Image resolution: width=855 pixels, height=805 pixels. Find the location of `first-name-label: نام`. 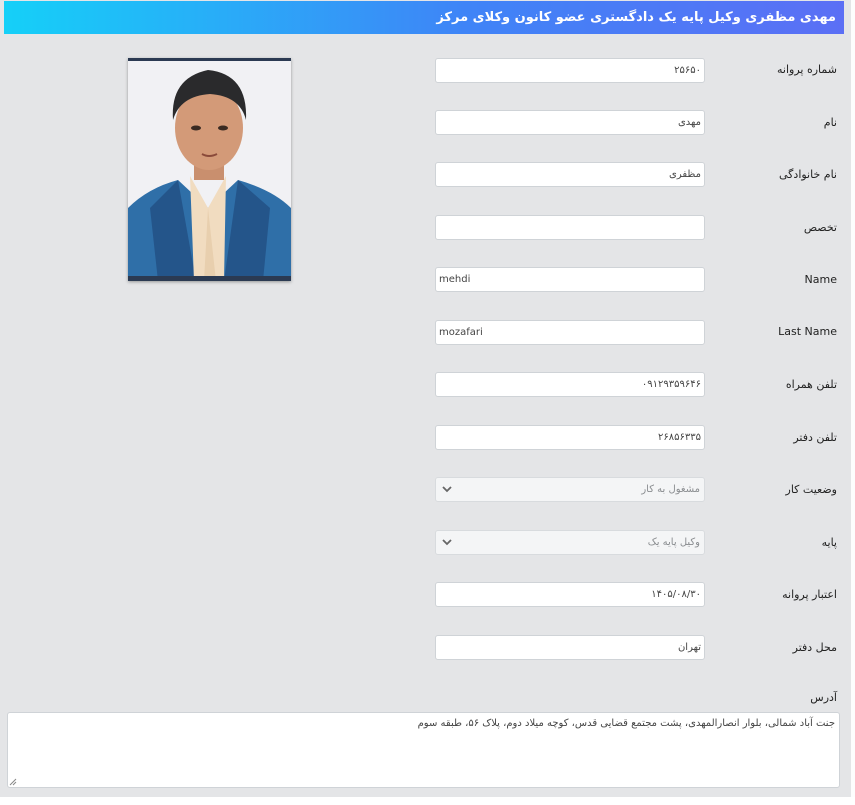

first-name-label: نام is located at coordinates (830, 122).